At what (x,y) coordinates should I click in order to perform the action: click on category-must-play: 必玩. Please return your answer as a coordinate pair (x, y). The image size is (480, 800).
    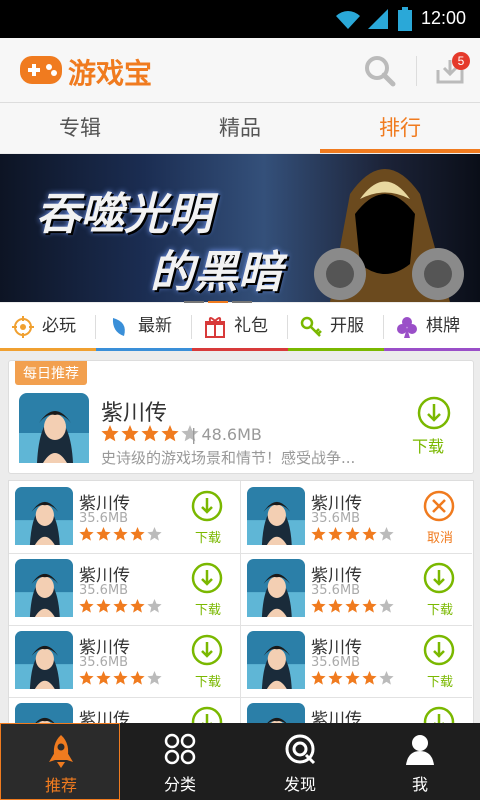
    Looking at the image, I should click on (48, 327).